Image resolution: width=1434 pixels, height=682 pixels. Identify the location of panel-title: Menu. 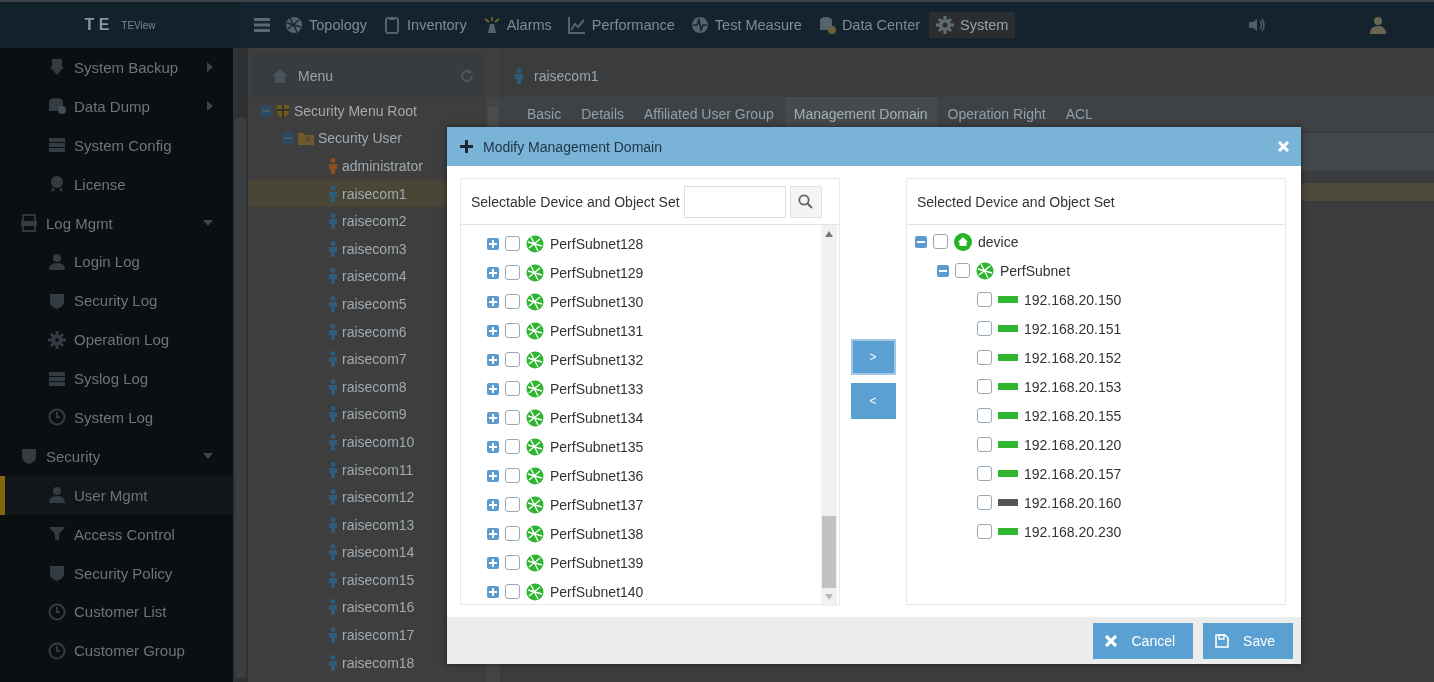
(316, 75).